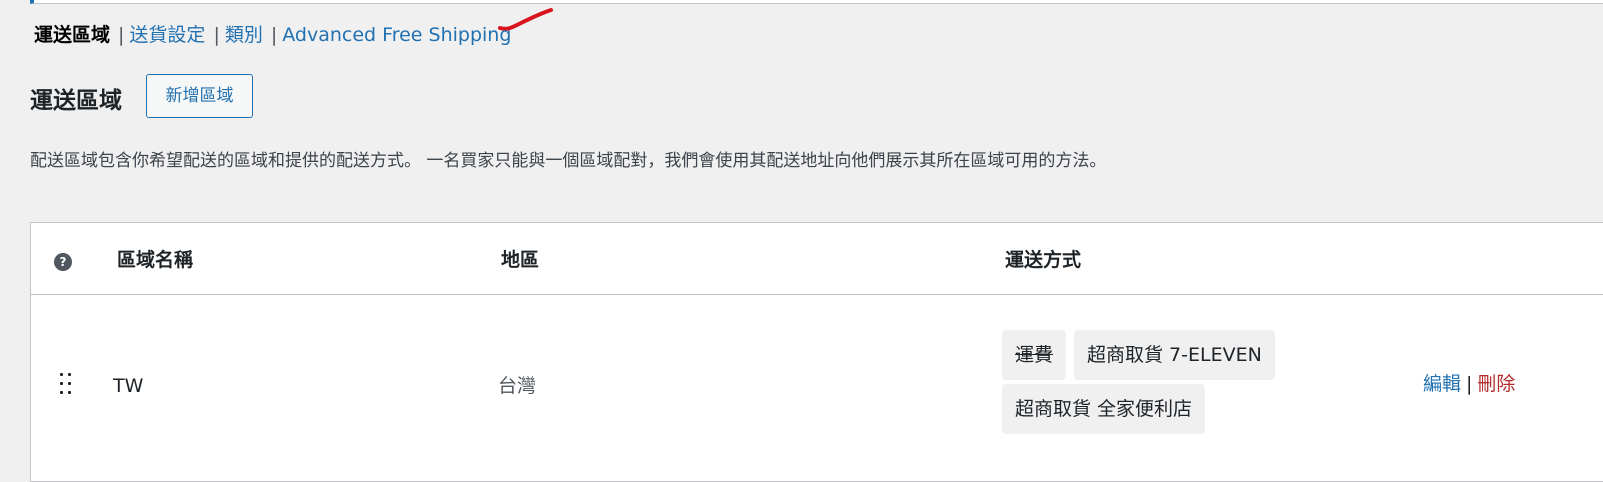 This screenshot has height=482, width=1603. What do you see at coordinates (520, 260) in the screenshot?
I see `column-header-region: 地區` at bounding box center [520, 260].